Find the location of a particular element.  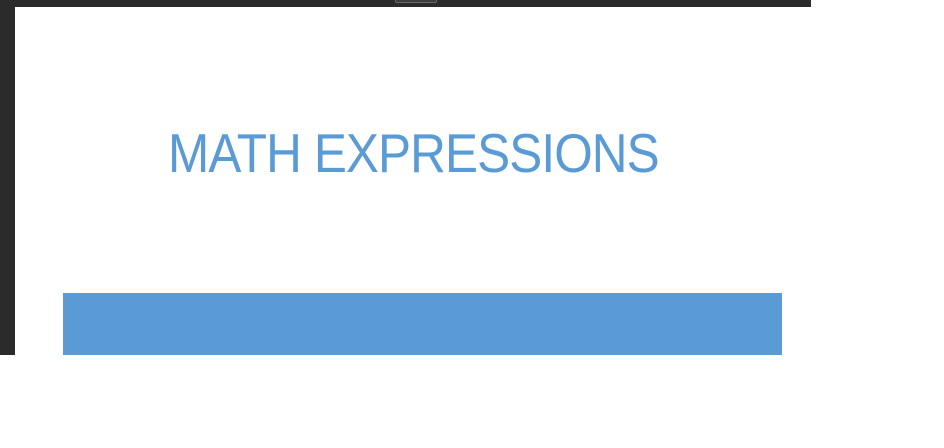

window-top-bar is located at coordinates (405, 3).